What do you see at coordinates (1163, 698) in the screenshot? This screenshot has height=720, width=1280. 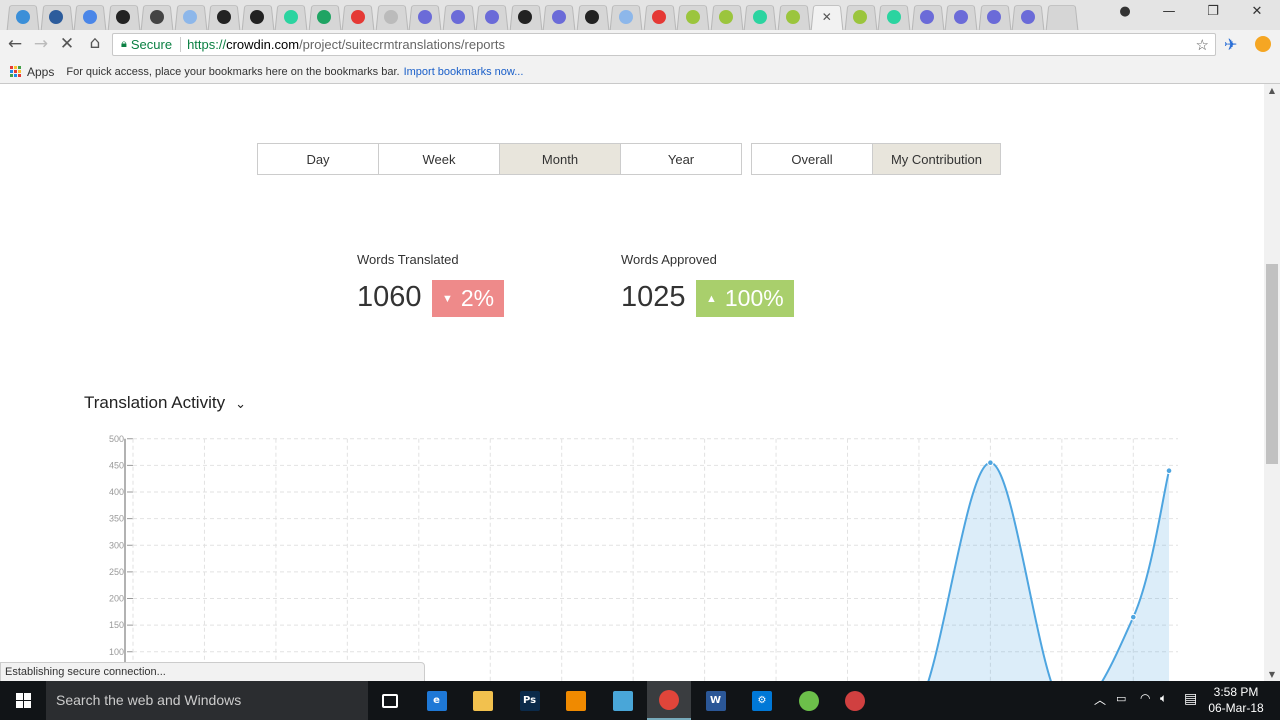 I see `volume-icon: 🔈︎` at bounding box center [1163, 698].